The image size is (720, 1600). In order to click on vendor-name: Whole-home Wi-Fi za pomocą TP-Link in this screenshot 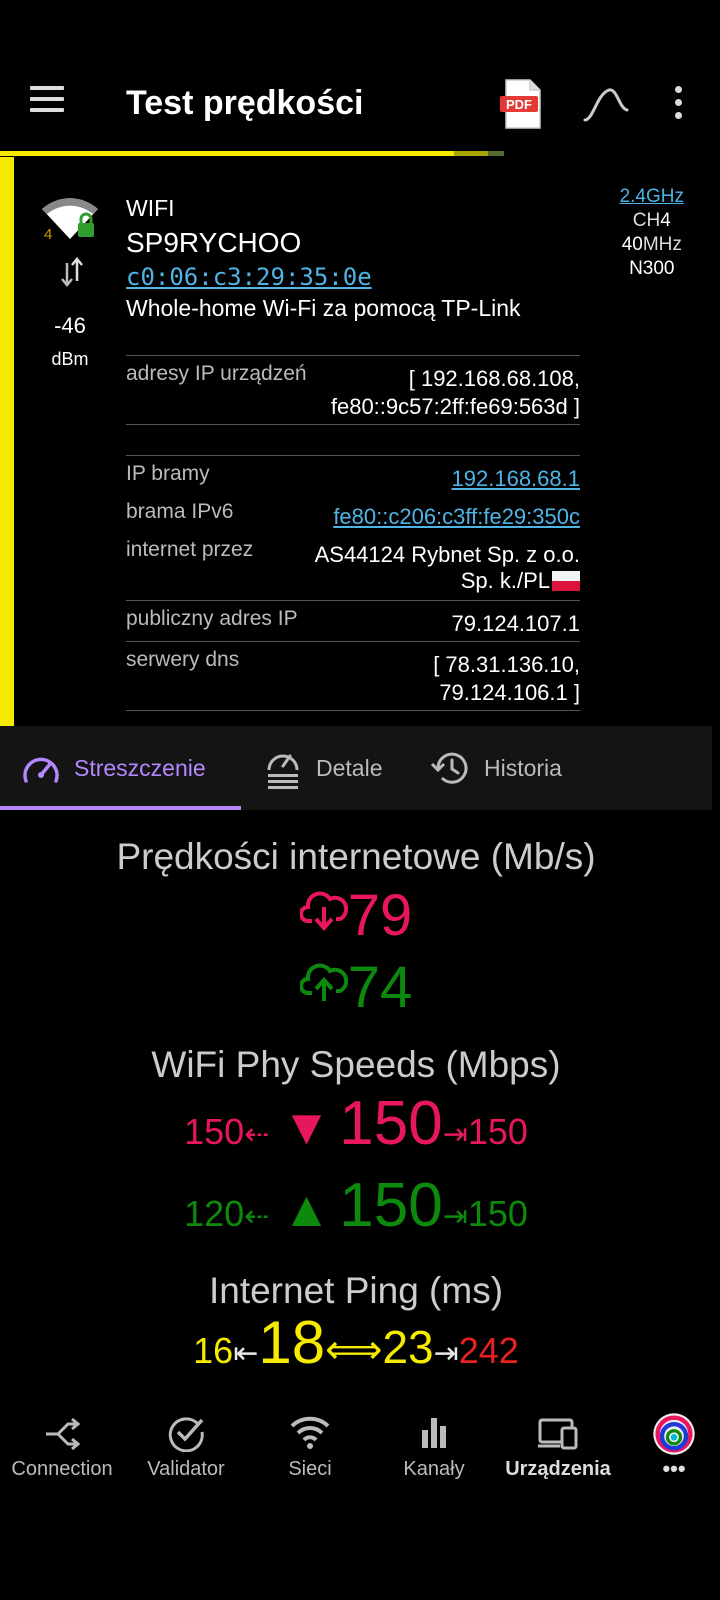, I will do `click(323, 308)`.